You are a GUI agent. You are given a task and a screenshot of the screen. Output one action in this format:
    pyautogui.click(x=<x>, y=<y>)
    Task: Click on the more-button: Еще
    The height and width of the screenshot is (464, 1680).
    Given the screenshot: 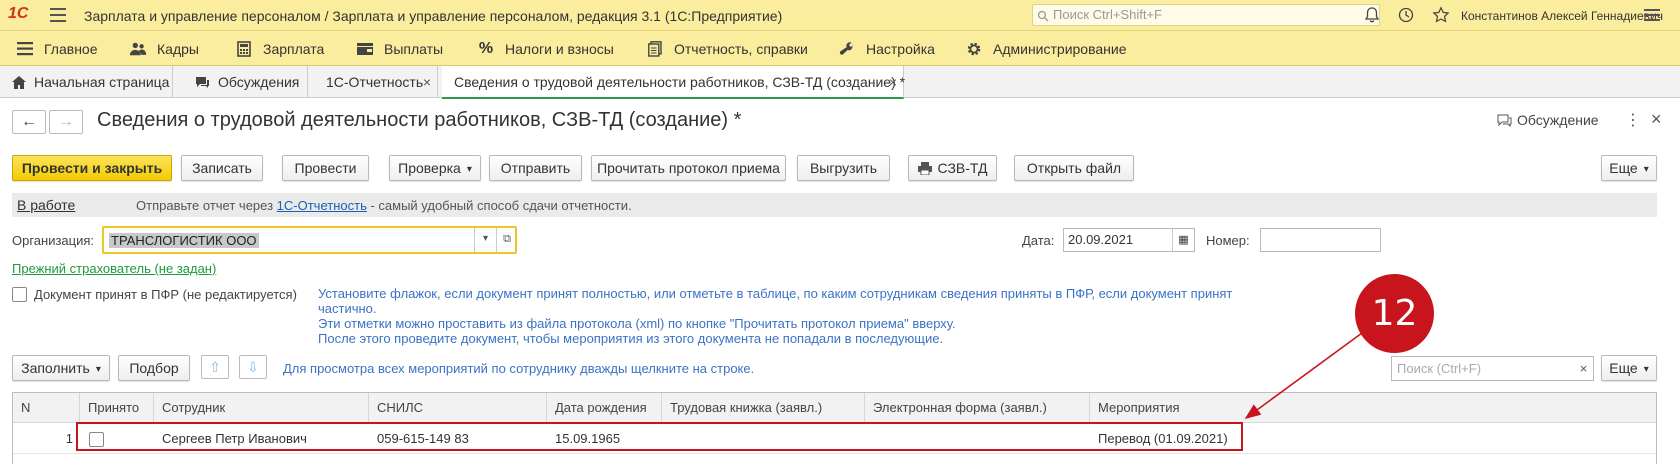 What is the action you would take?
    pyautogui.click(x=1629, y=168)
    